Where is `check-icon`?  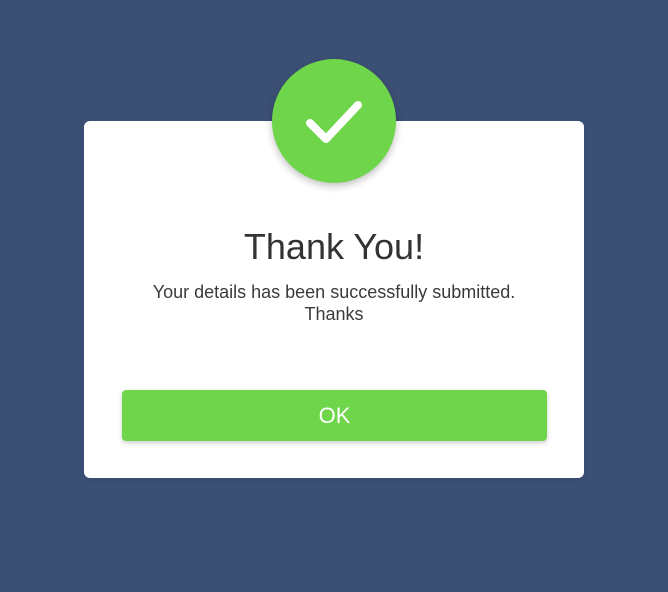 check-icon is located at coordinates (334, 122).